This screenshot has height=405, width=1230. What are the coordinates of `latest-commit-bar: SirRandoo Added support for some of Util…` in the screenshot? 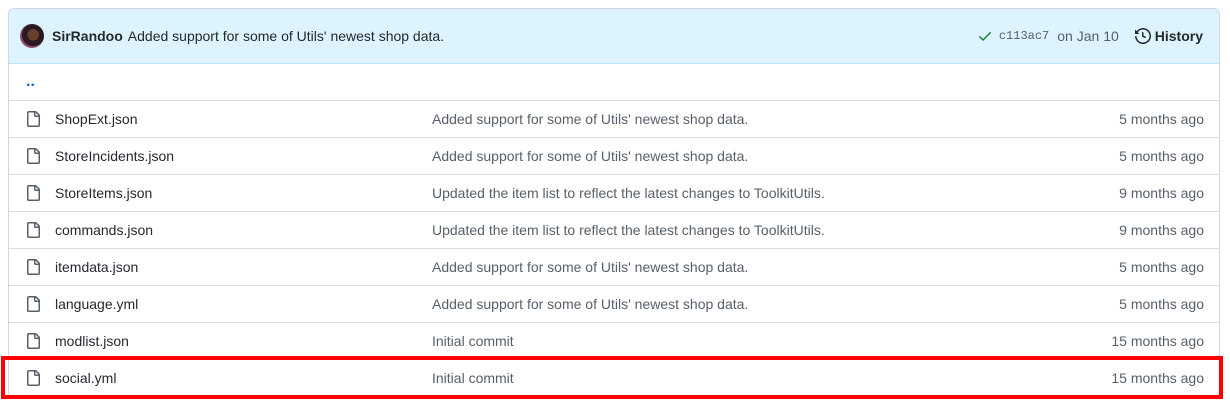 It's located at (614, 36).